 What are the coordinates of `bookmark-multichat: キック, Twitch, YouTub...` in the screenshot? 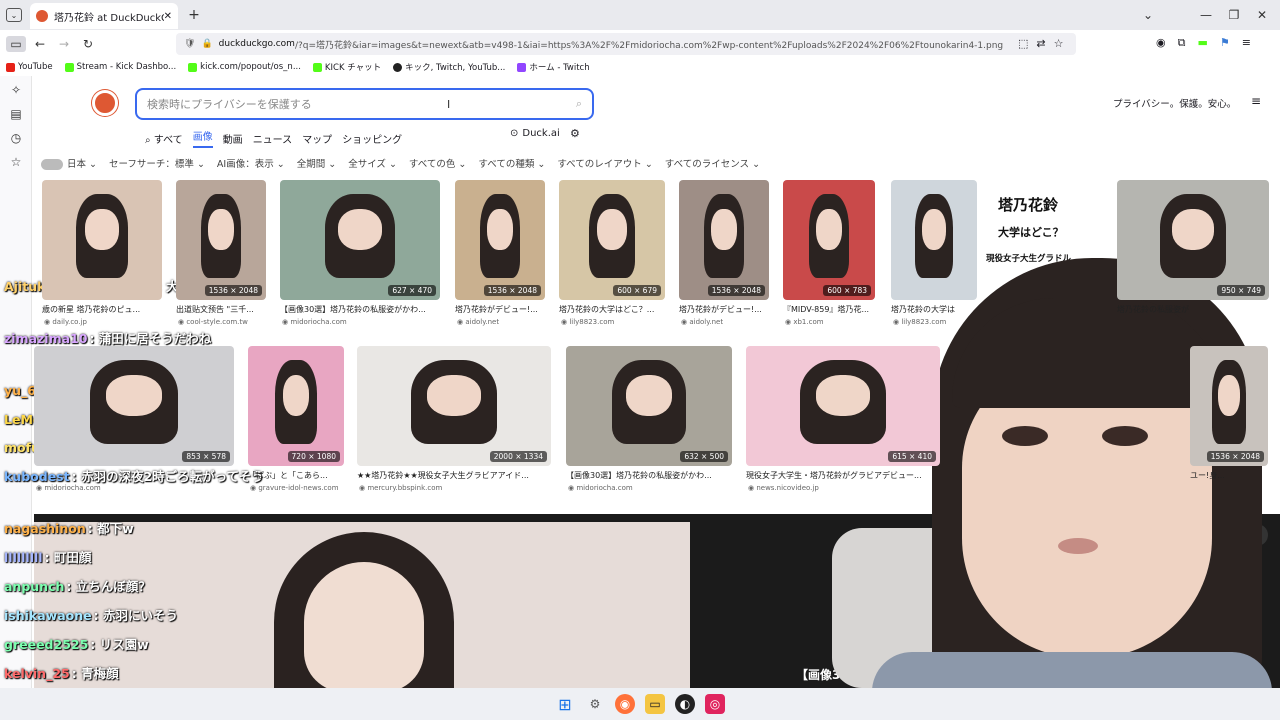 It's located at (449, 67).